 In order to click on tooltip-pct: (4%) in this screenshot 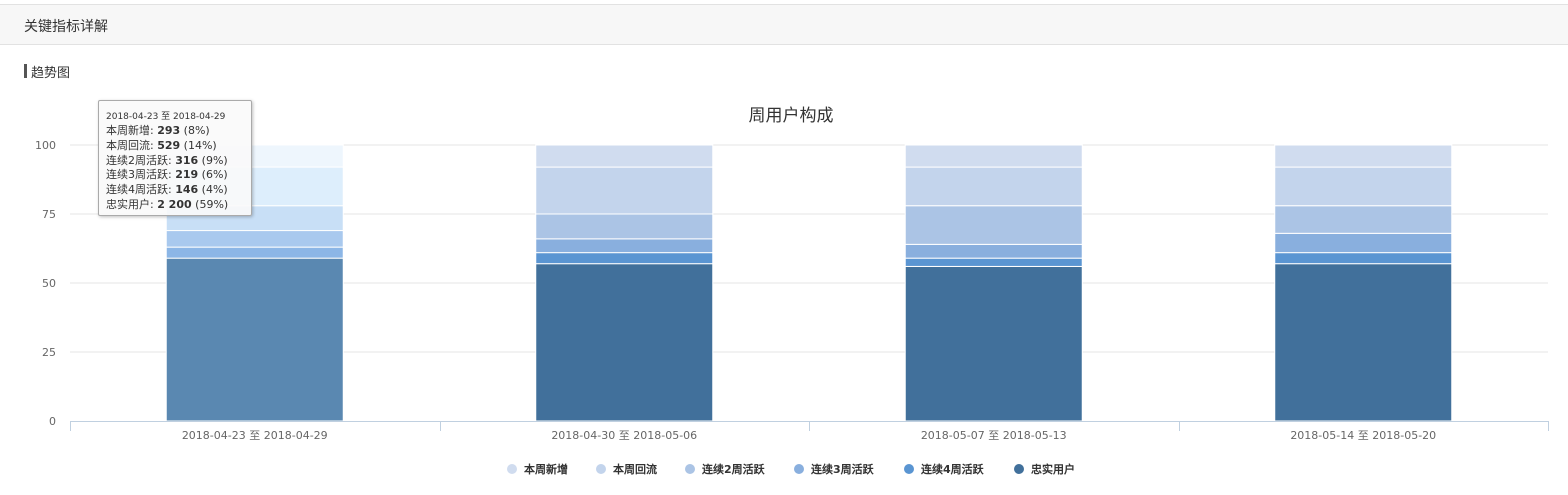, I will do `click(214, 190)`.